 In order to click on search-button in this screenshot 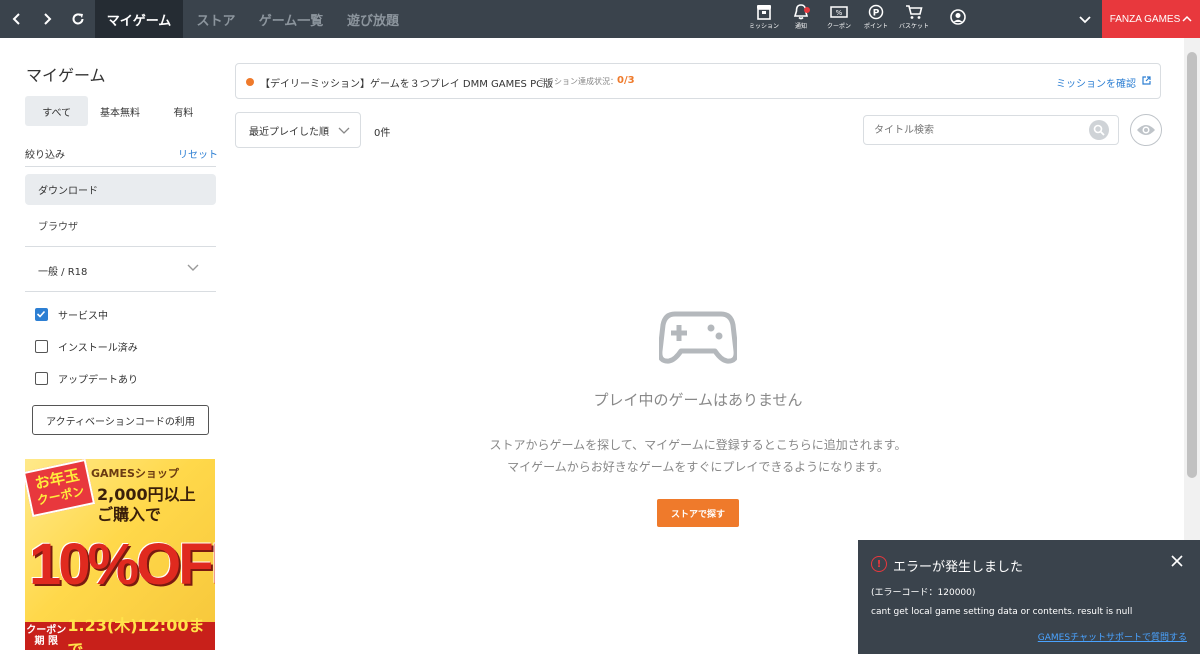, I will do `click(1099, 130)`.